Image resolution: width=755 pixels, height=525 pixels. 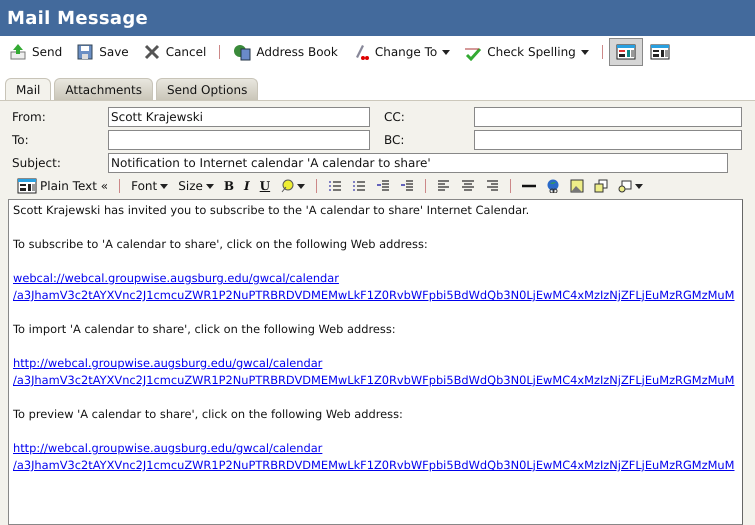 What do you see at coordinates (18, 52) in the screenshot?
I see `send-icon` at bounding box center [18, 52].